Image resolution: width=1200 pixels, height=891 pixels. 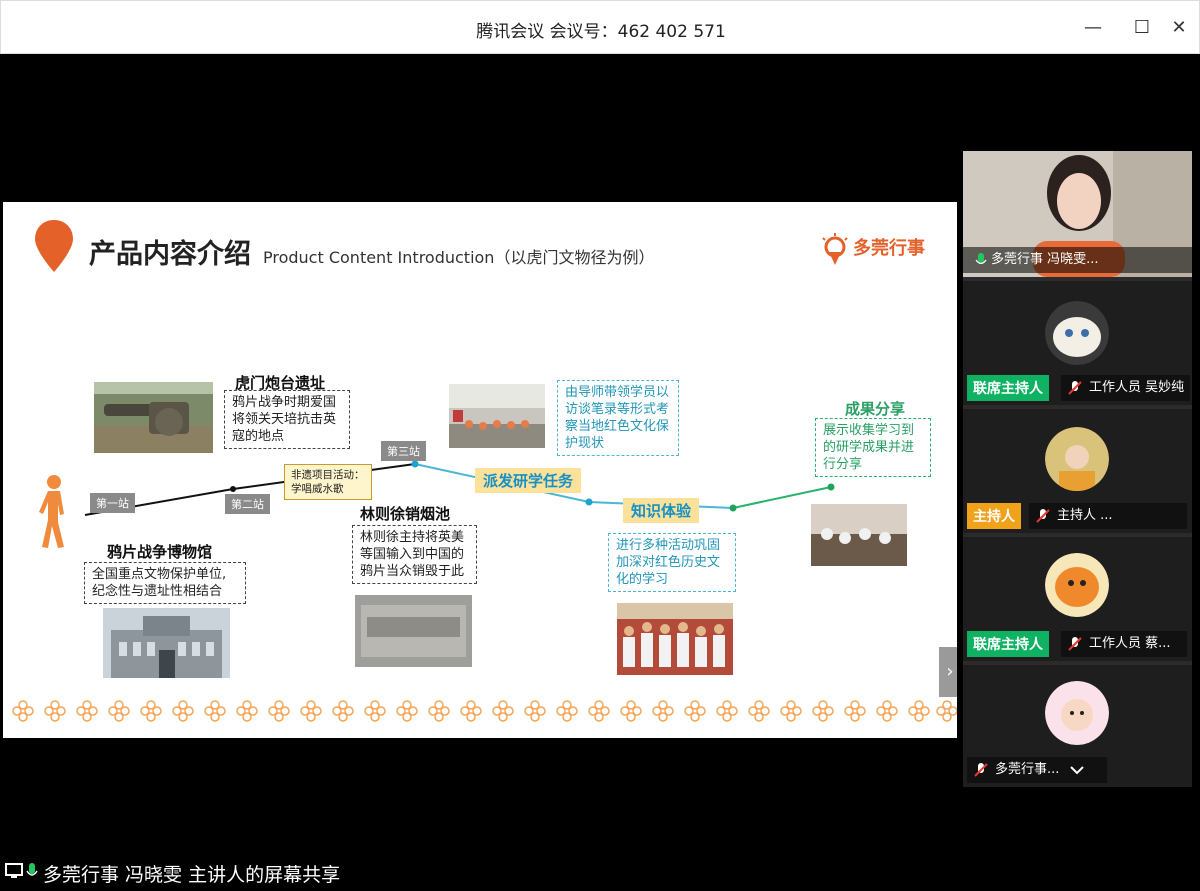 What do you see at coordinates (51, 511) in the screenshot?
I see `walking-person-icon` at bounding box center [51, 511].